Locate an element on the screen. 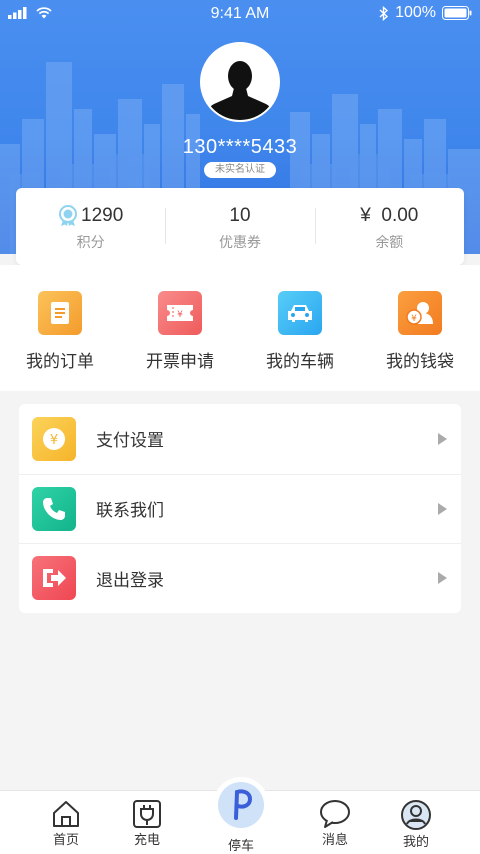 This screenshot has height=854, width=480. order-icon is located at coordinates (60, 313).